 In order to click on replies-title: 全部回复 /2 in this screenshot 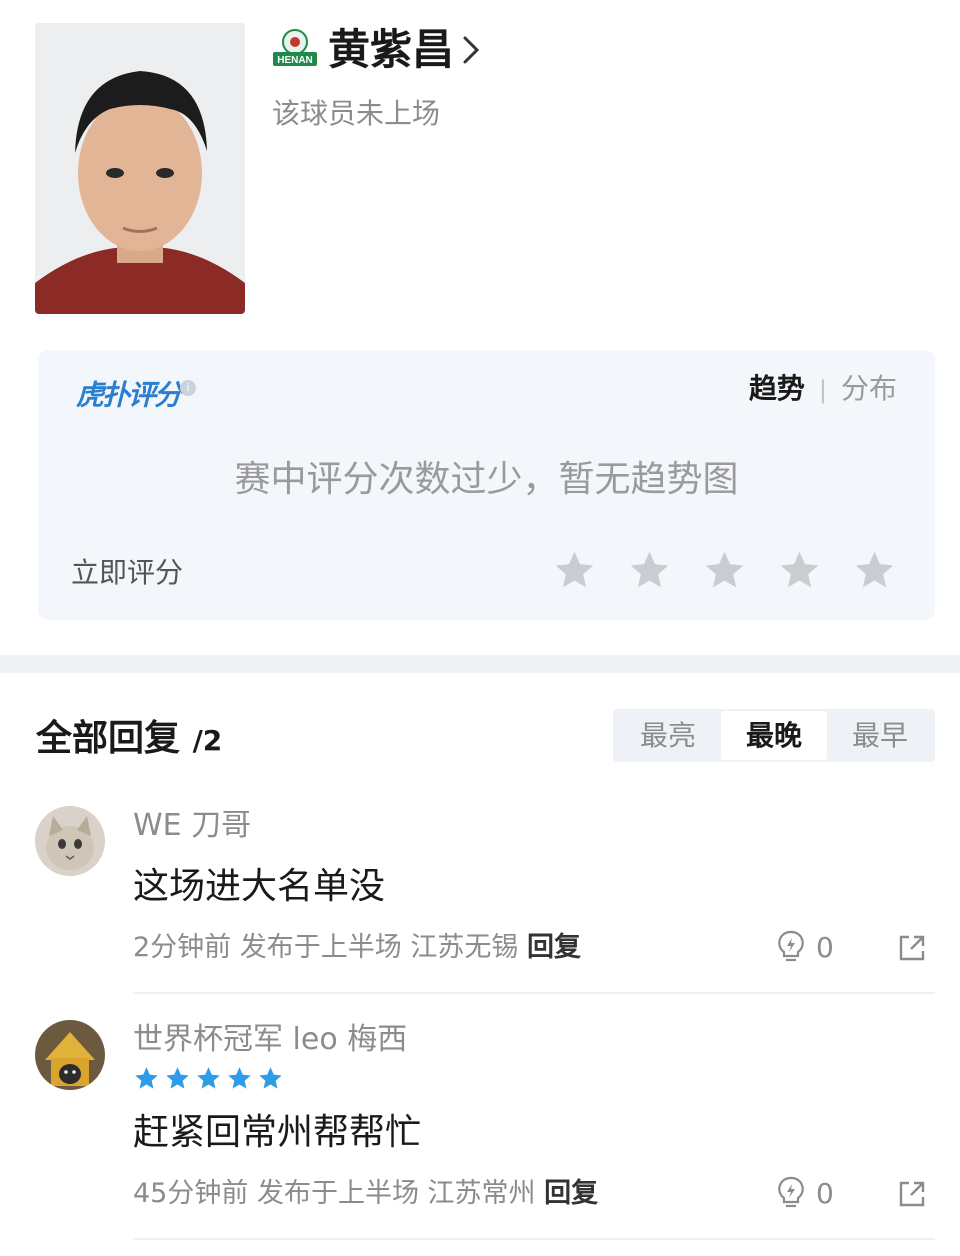, I will do `click(129, 738)`.